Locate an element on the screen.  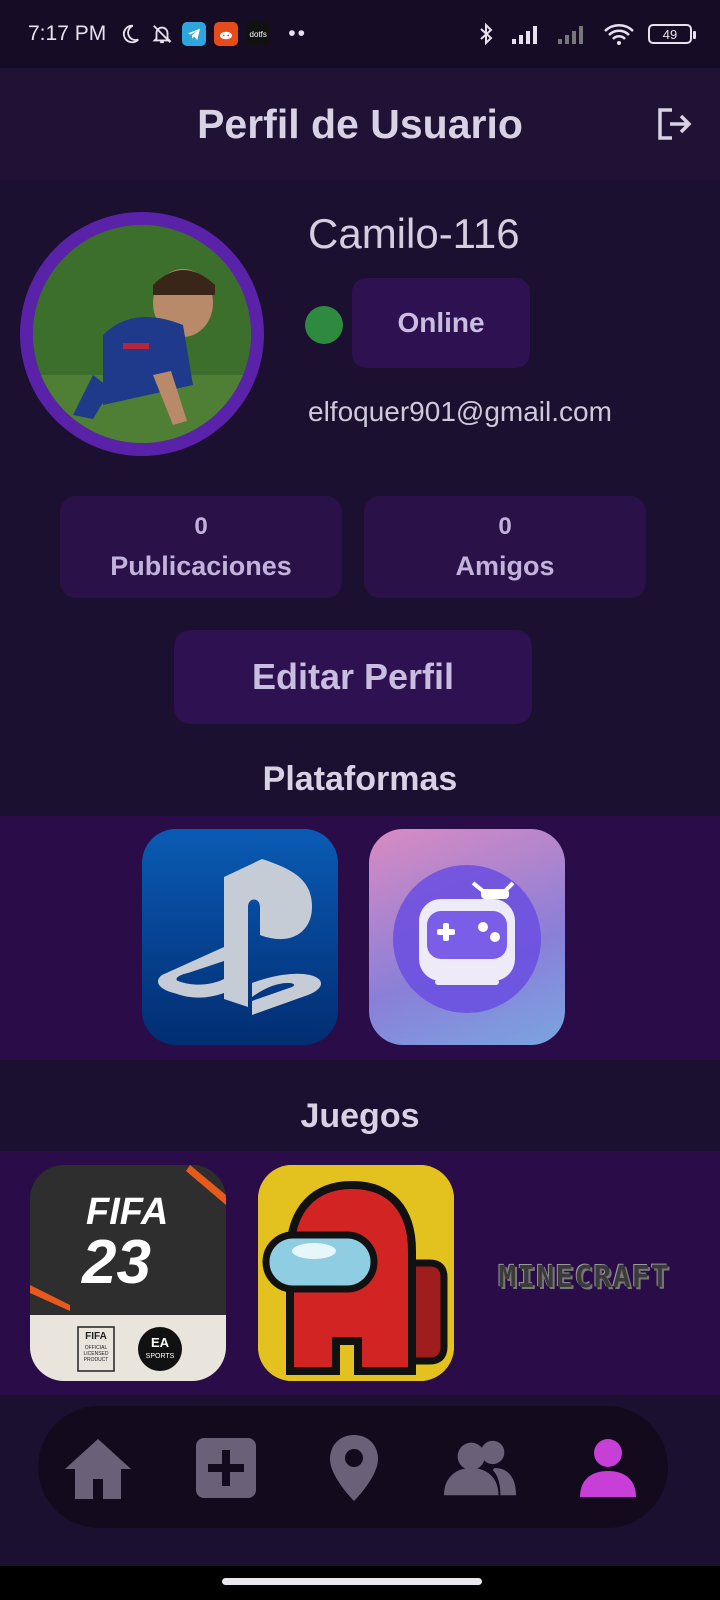
among-us-icon is located at coordinates (356, 1273).